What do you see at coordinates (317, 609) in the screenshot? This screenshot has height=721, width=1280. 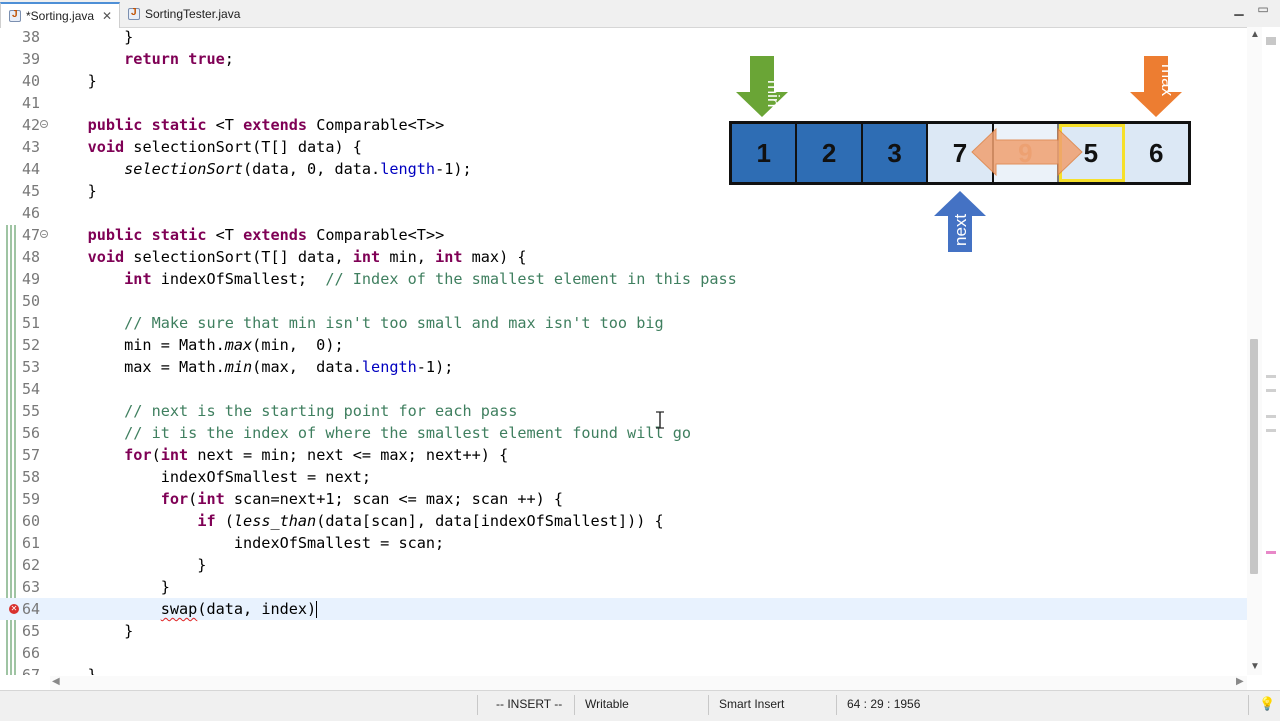 I see `text-caret` at bounding box center [317, 609].